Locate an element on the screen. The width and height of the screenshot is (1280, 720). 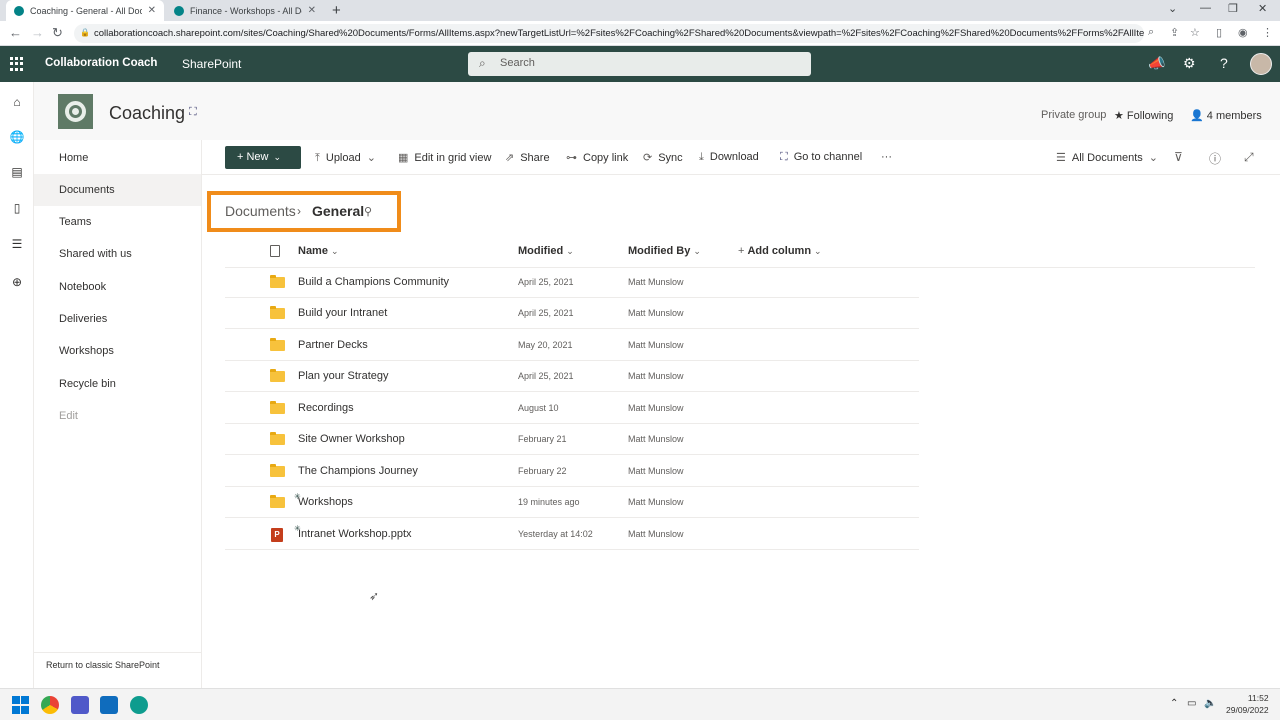
new-button: + New ⌄ is located at coordinates (263, 157).